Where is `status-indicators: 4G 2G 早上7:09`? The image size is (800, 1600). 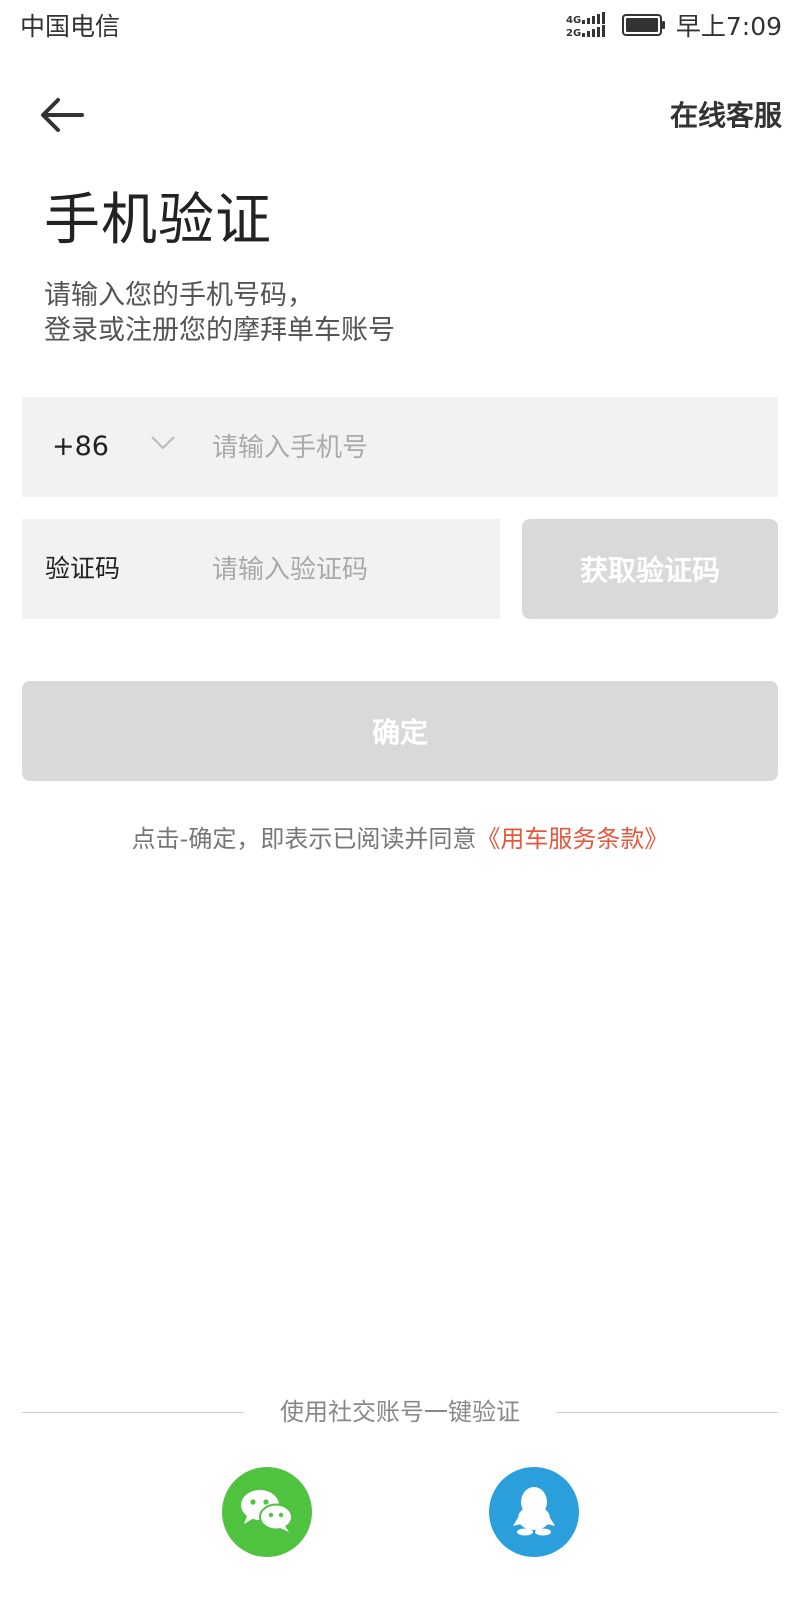
status-indicators: 4G 2G 早上7:09 is located at coordinates (674, 27).